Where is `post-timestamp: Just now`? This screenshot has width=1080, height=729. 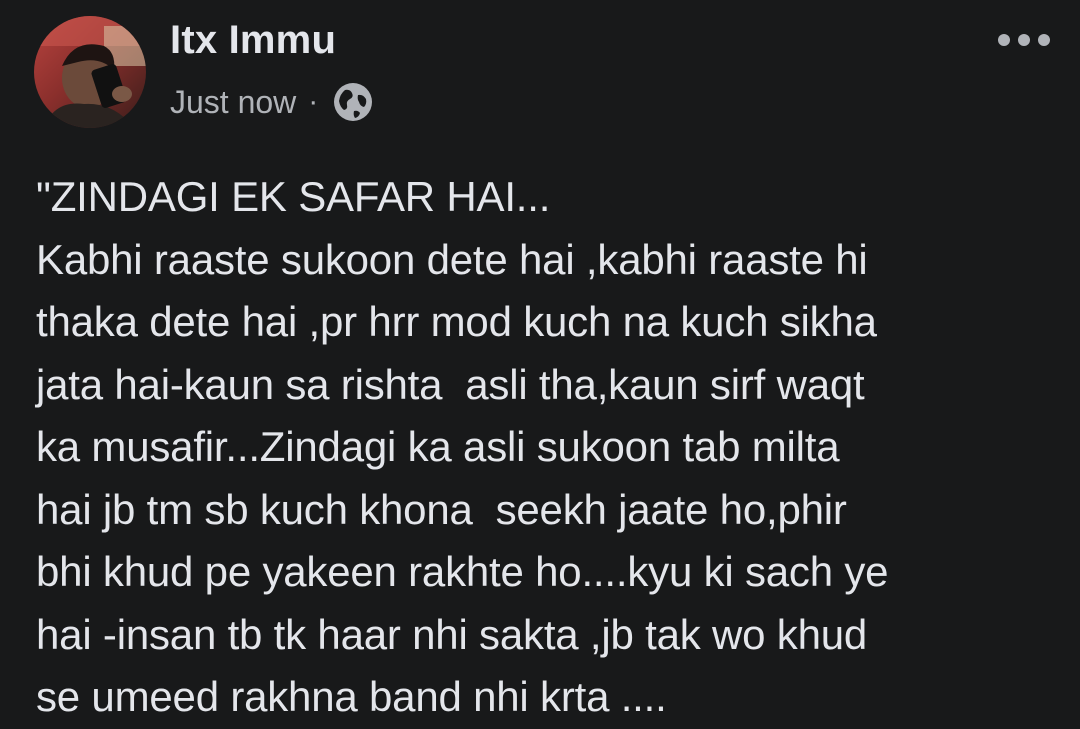 post-timestamp: Just now is located at coordinates (233, 102).